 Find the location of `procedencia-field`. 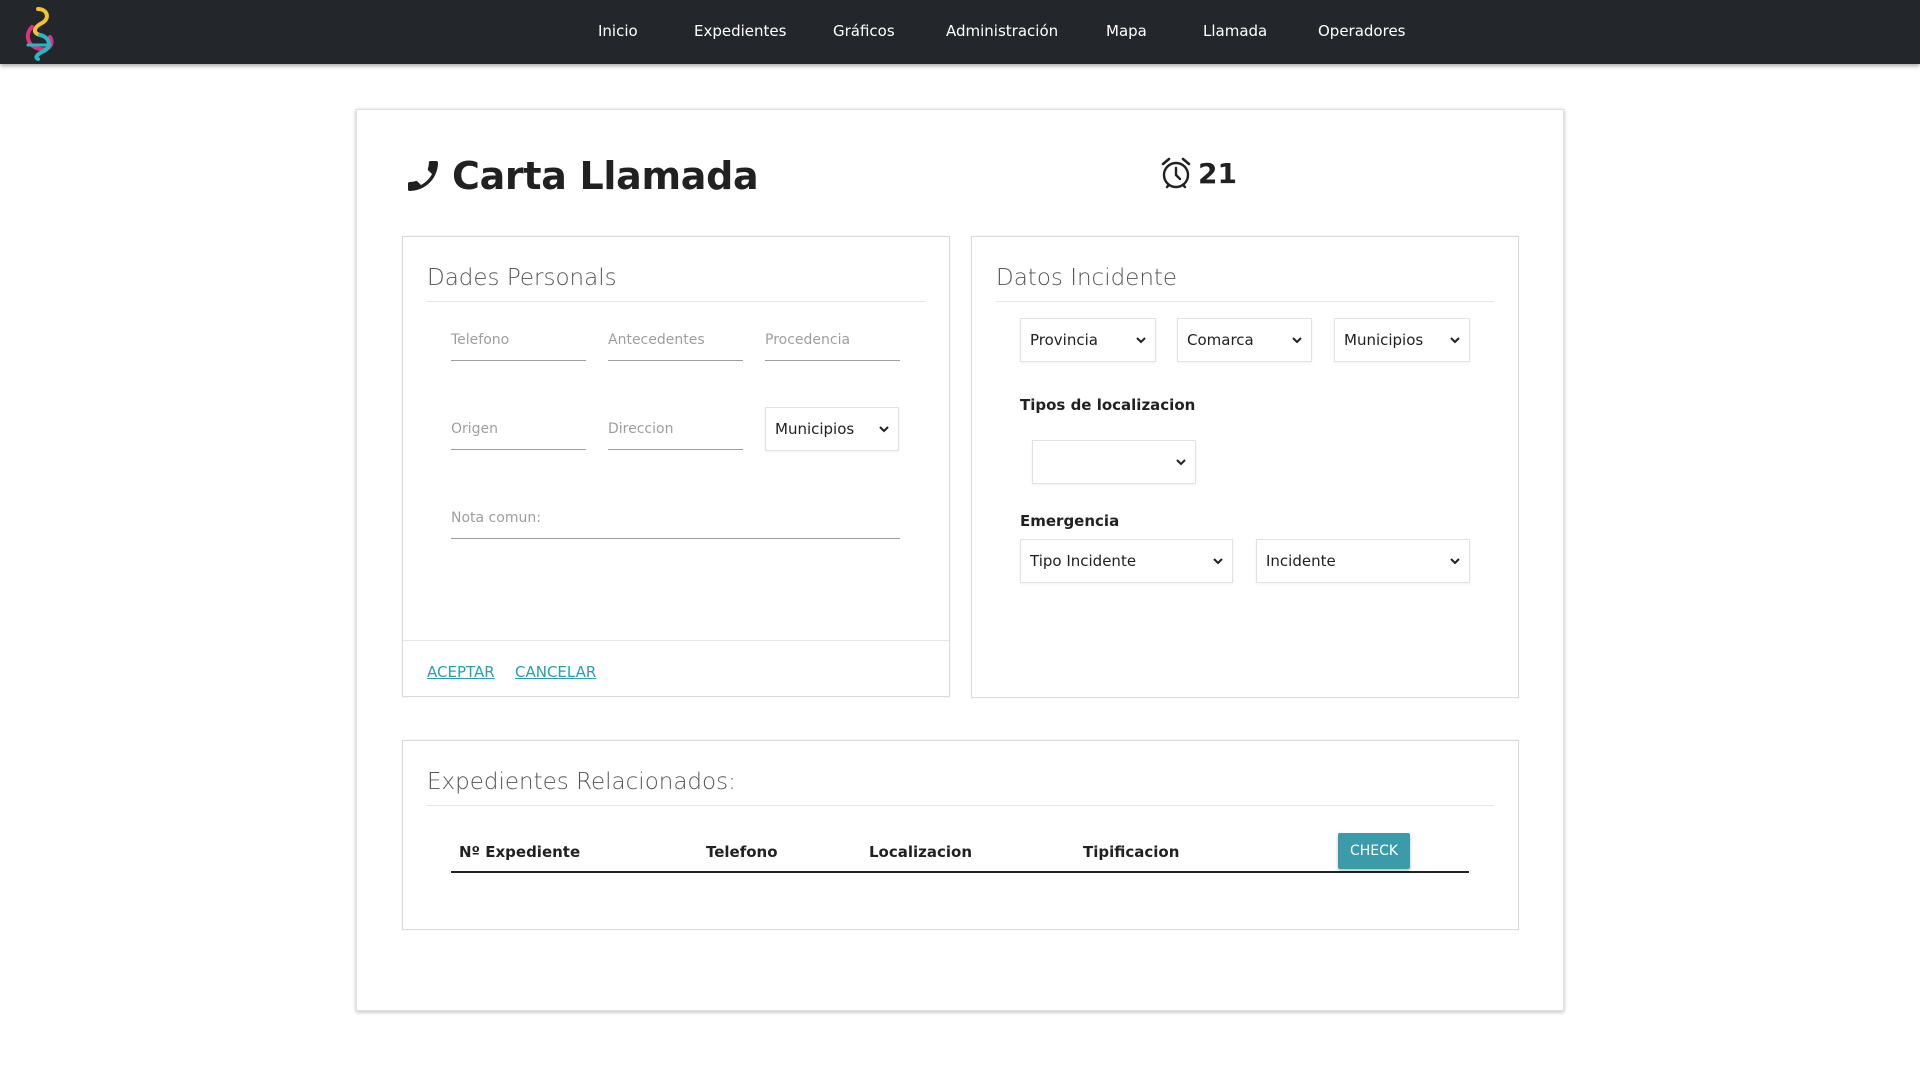

procedencia-field is located at coordinates (832, 339).